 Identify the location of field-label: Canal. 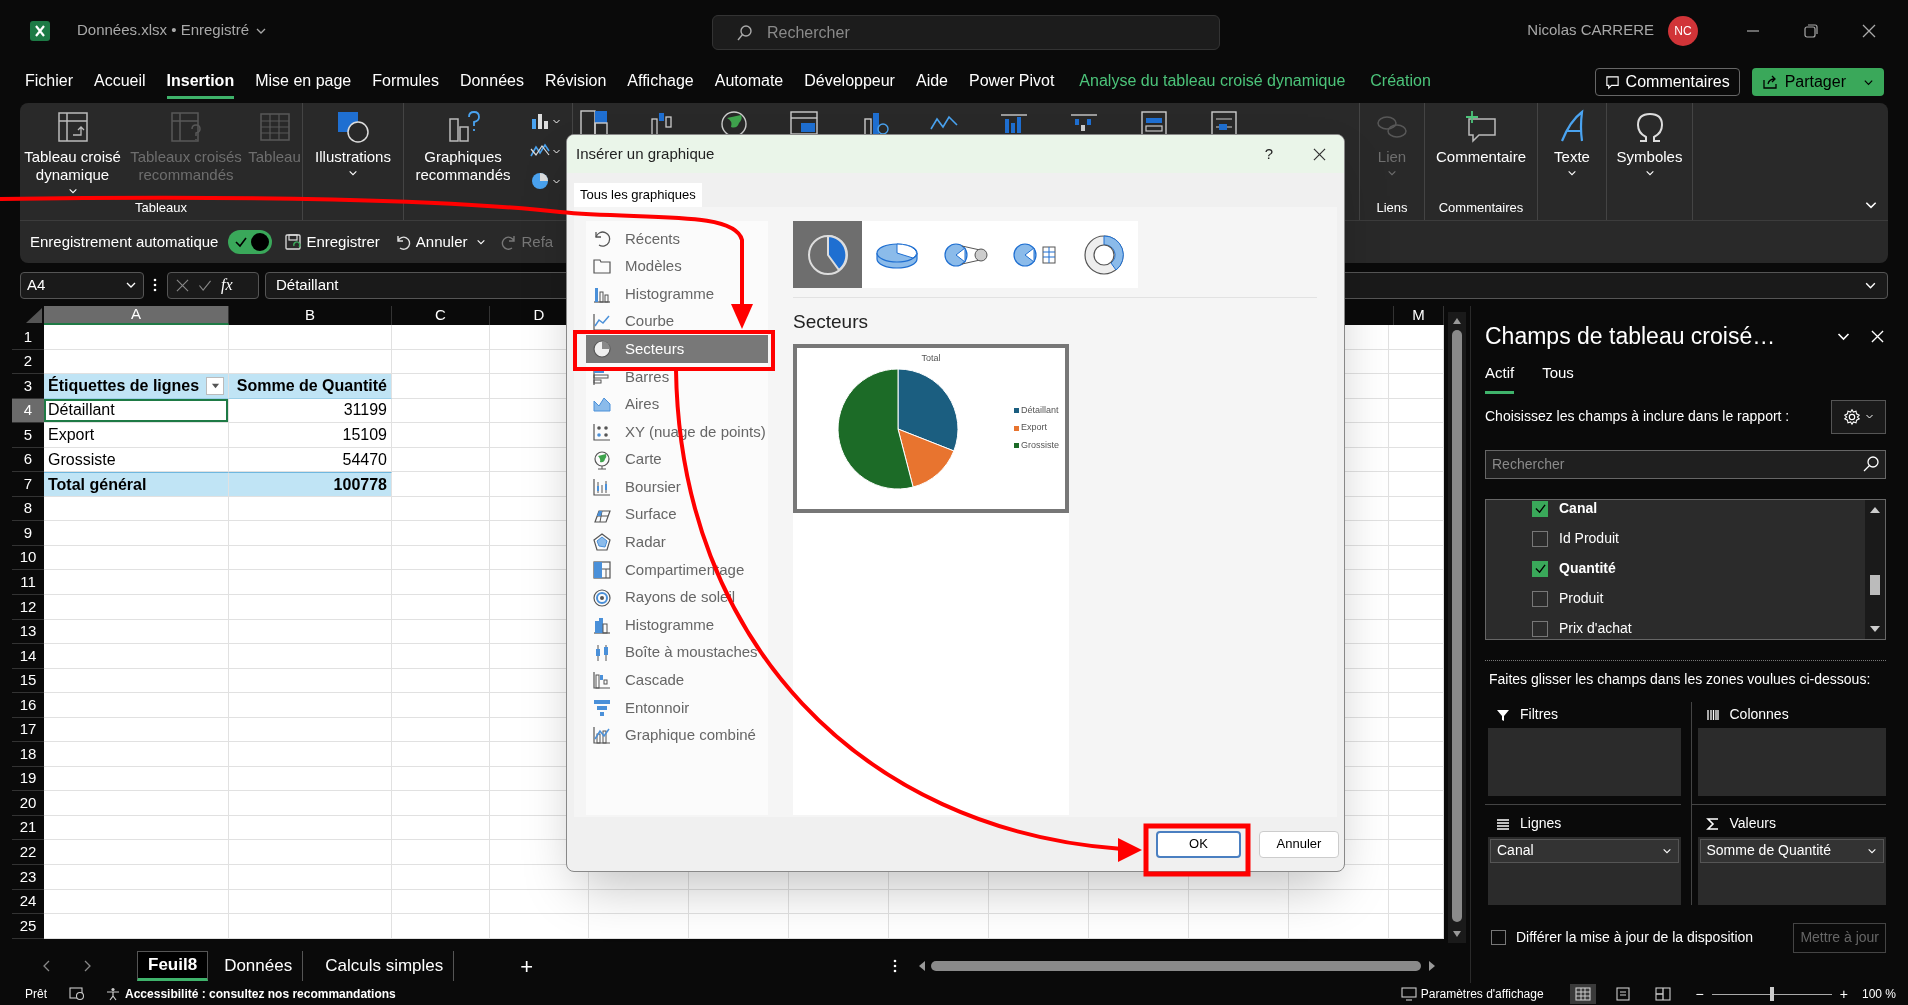
(1578, 508).